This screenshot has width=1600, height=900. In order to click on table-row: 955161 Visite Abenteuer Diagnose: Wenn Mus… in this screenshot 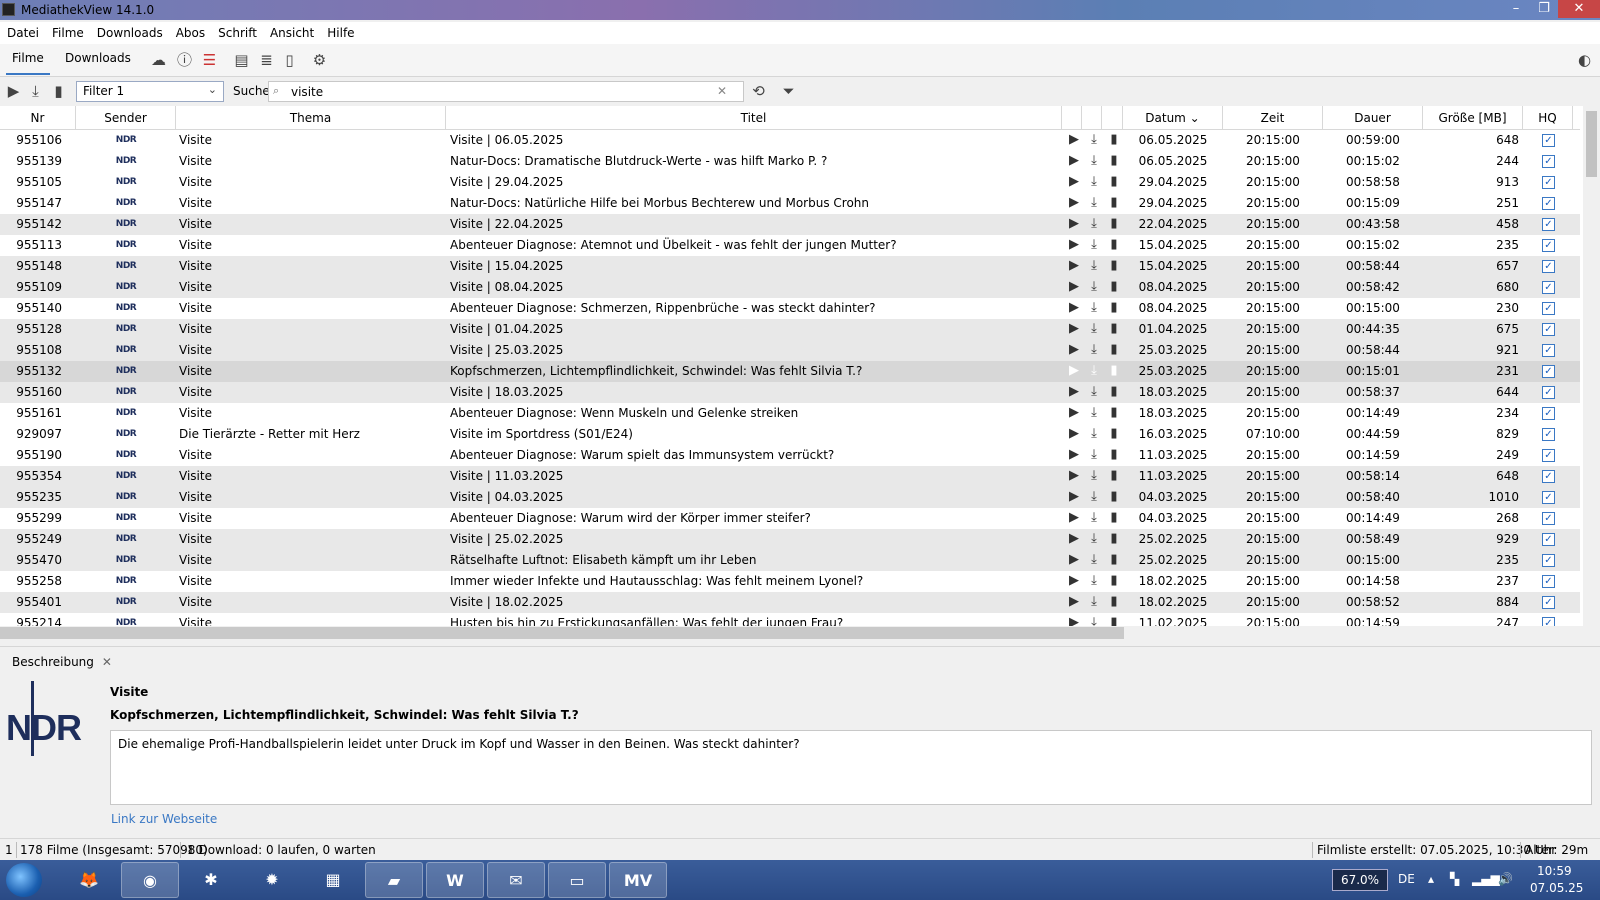, I will do `click(790, 413)`.